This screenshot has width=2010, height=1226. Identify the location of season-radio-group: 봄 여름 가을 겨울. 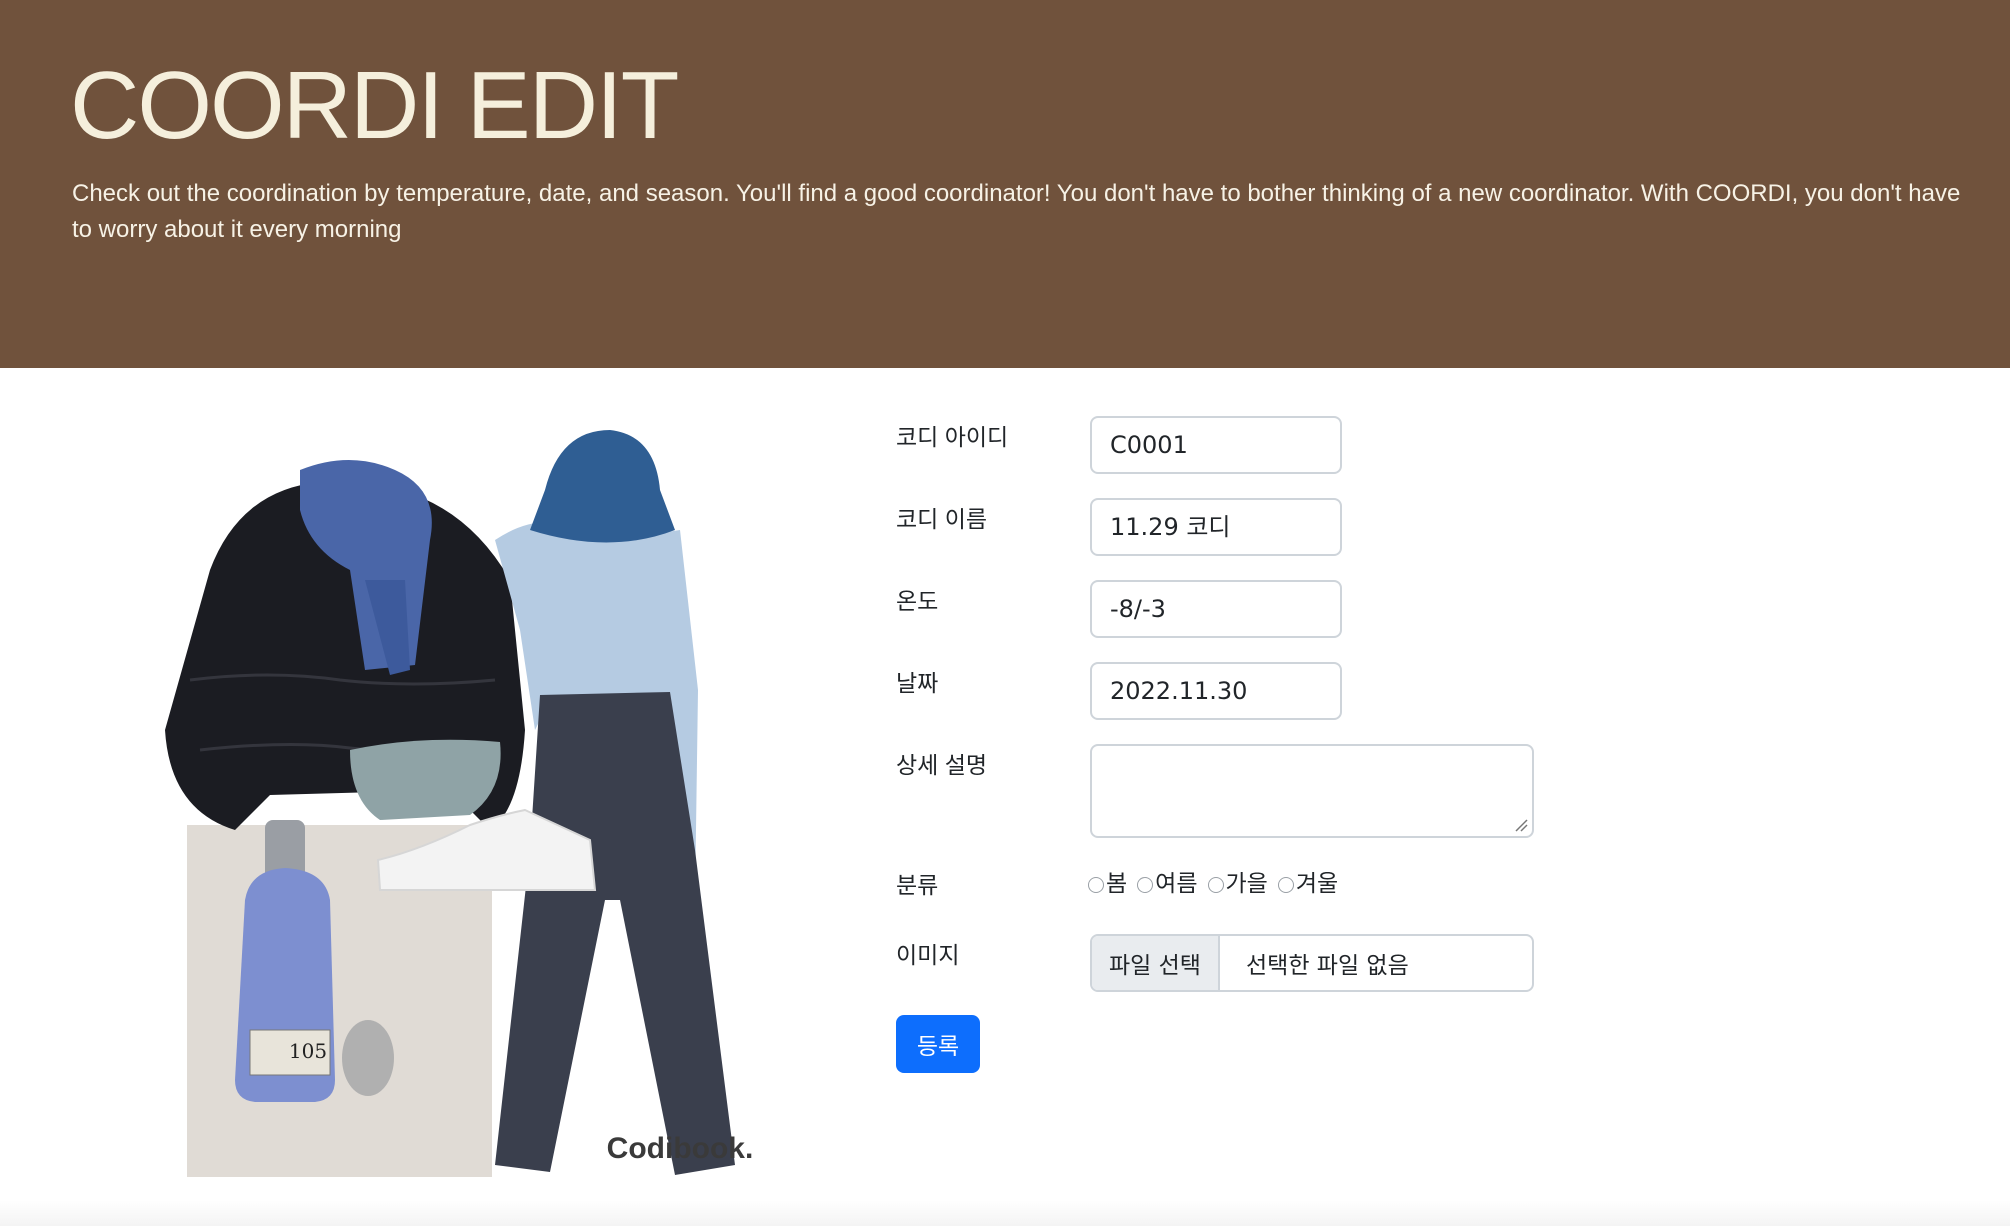
(1218, 881).